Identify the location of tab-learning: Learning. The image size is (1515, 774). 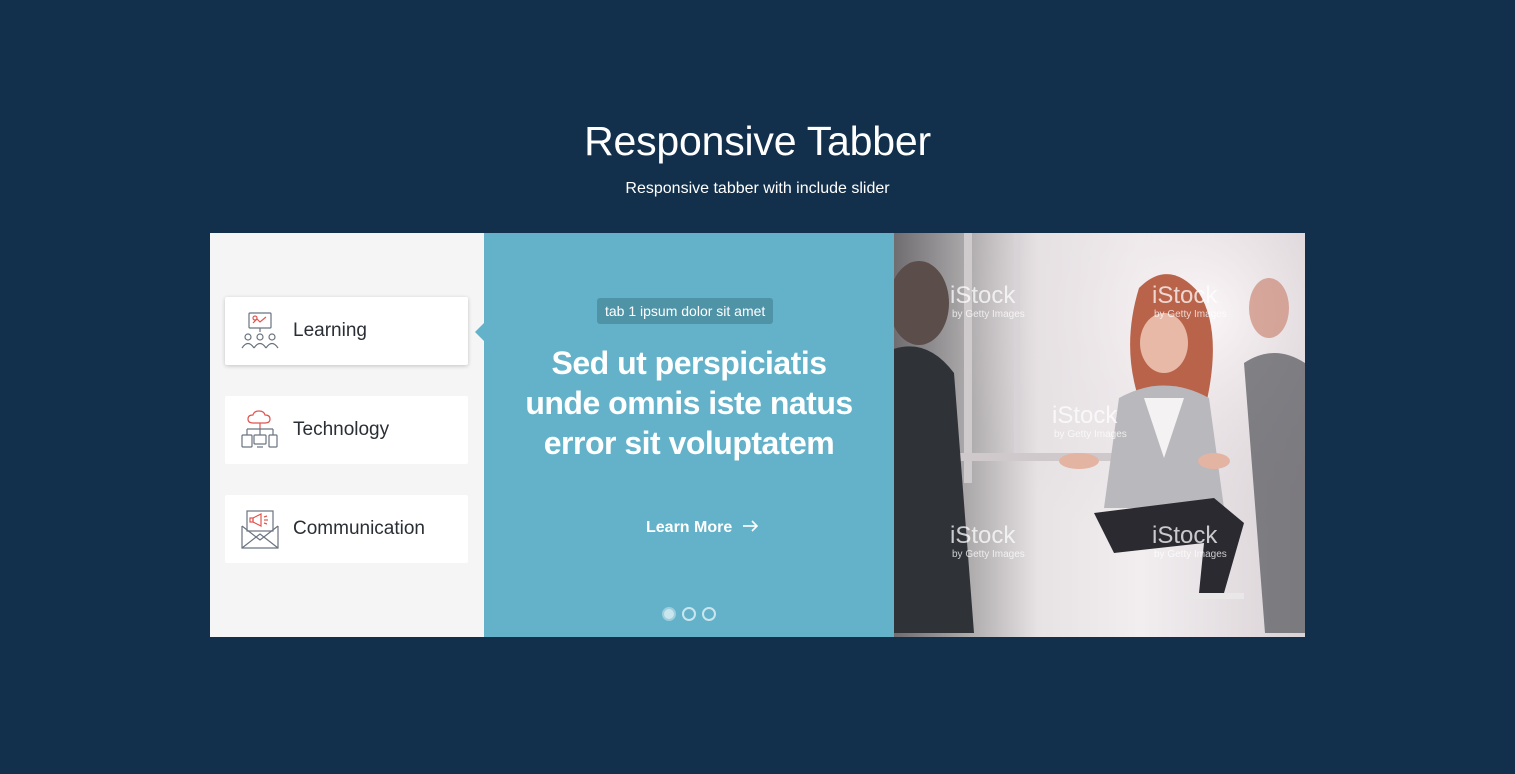
(346, 331).